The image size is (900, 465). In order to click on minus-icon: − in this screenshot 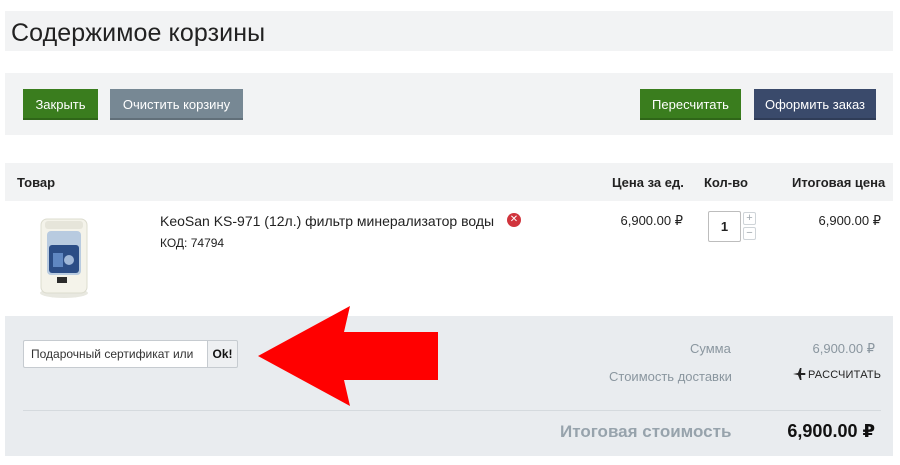, I will do `click(749, 233)`.